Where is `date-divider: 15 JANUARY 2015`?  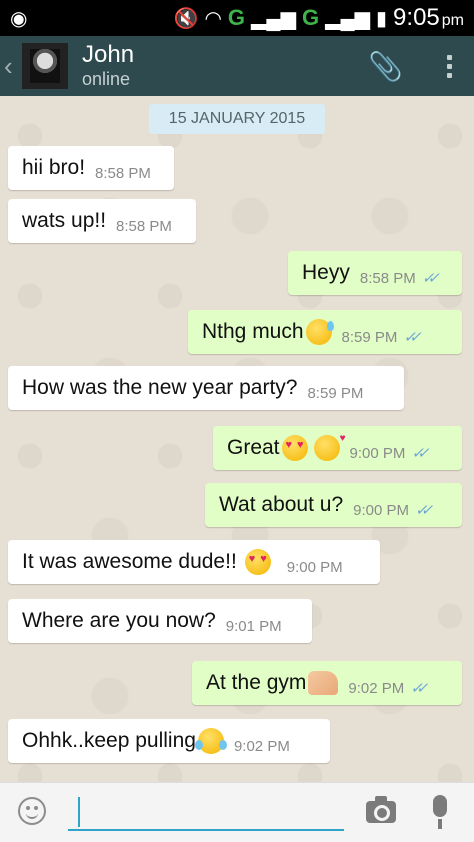
date-divider: 15 JANUARY 2015 is located at coordinates (237, 119).